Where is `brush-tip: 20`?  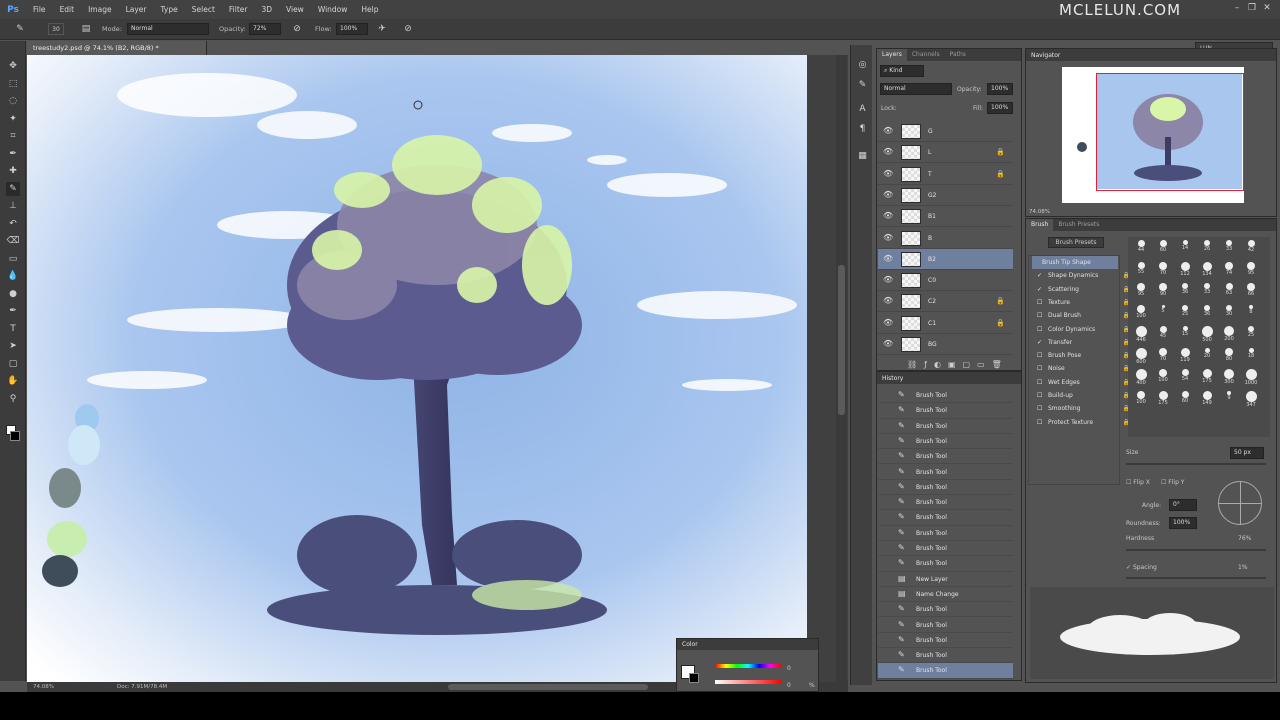
brush-tip: 20 is located at coordinates (1207, 357).